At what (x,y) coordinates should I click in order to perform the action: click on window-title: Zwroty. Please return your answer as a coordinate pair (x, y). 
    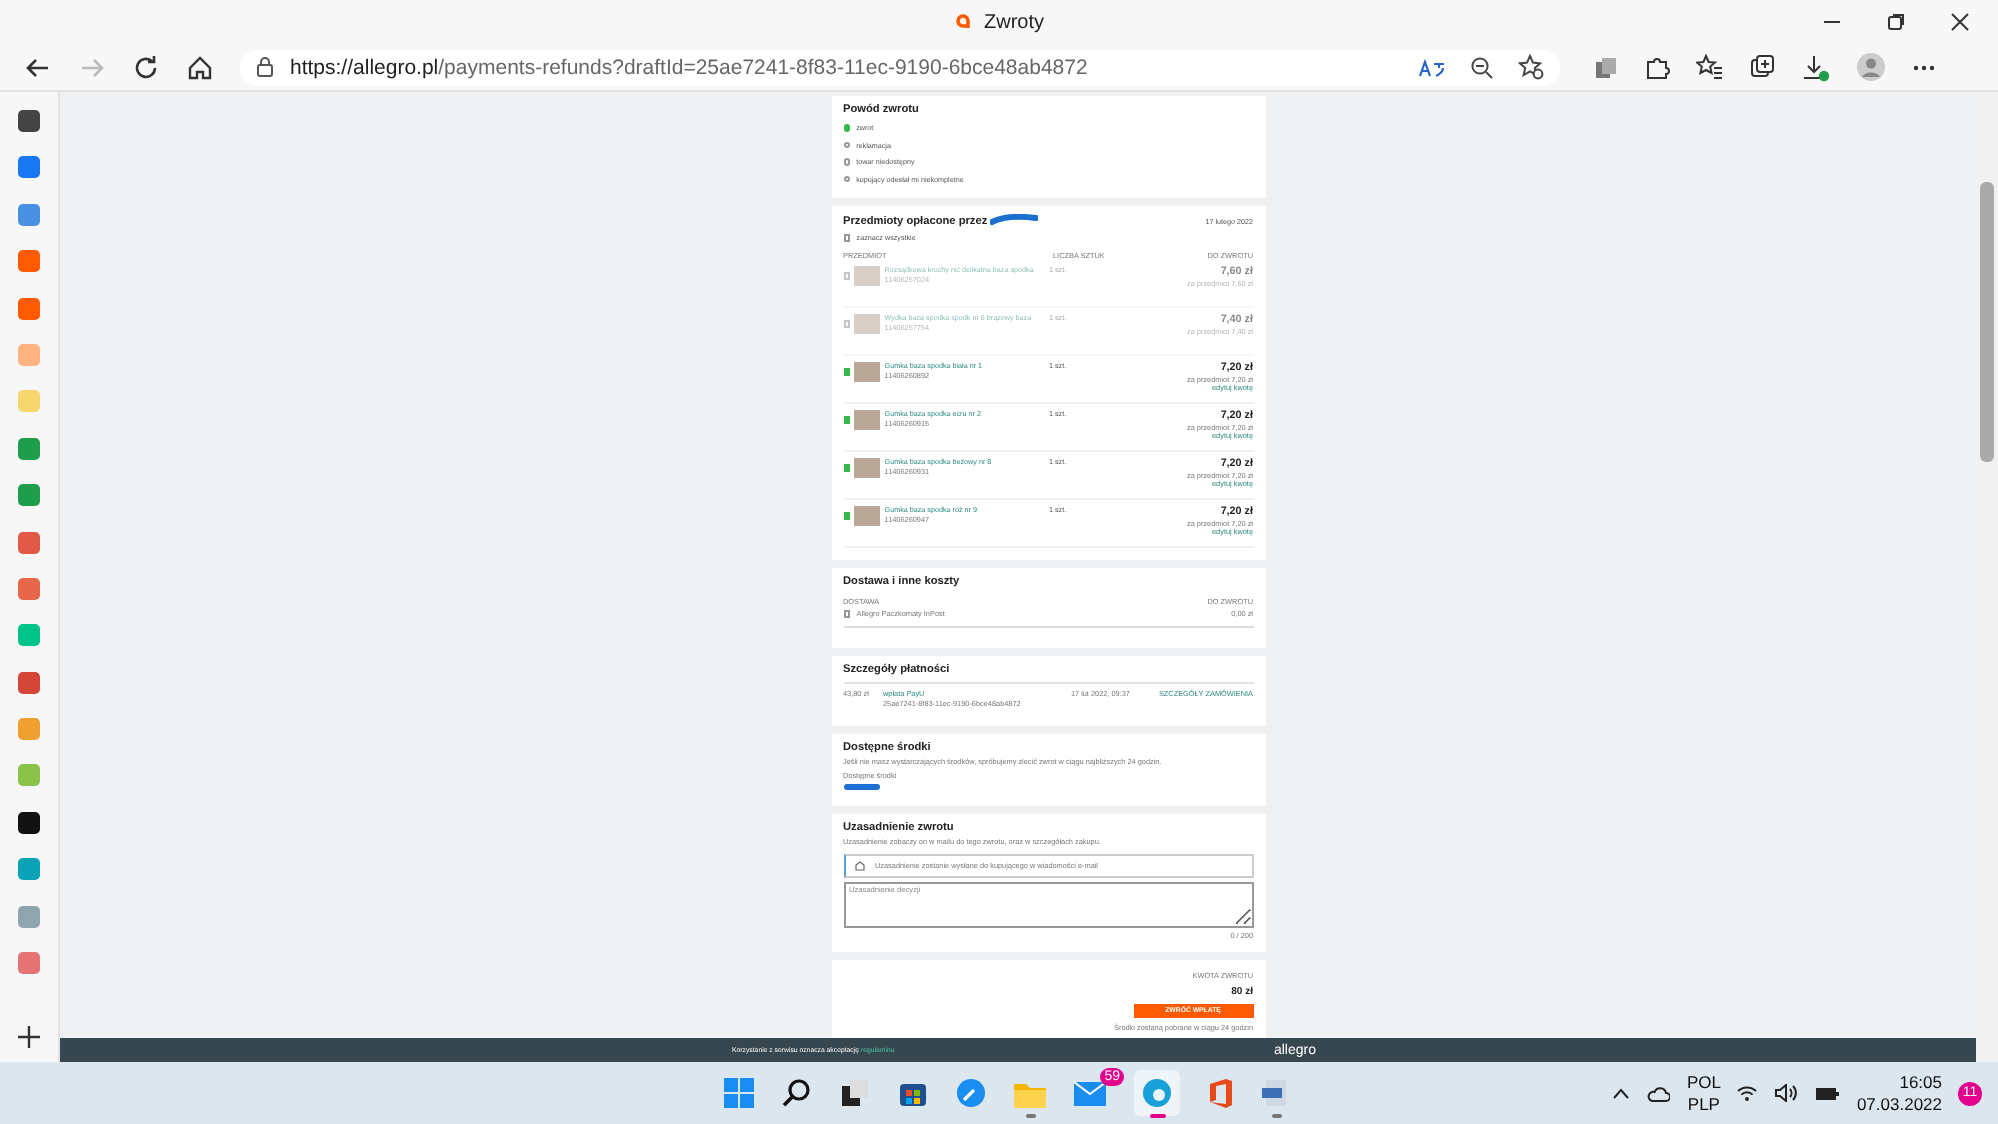
    Looking at the image, I should click on (1014, 22).